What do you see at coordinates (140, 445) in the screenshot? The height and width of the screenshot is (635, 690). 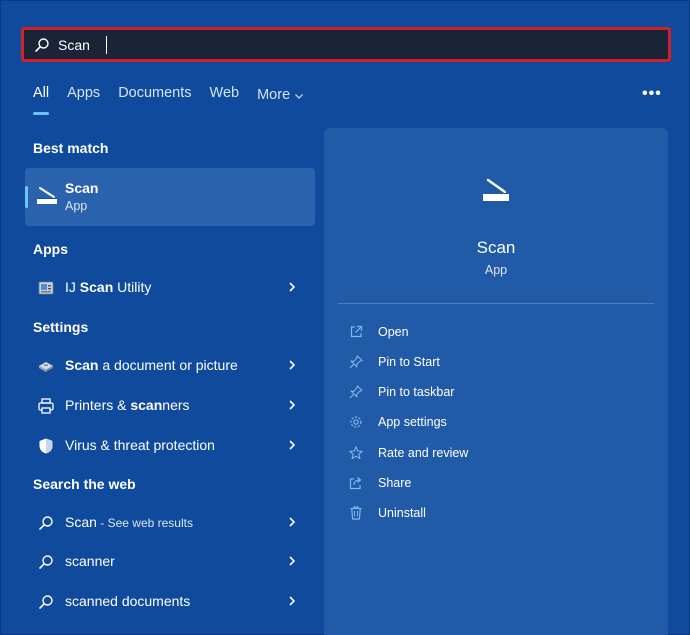 I see `setting-result-label: Virus & threat protection` at bounding box center [140, 445].